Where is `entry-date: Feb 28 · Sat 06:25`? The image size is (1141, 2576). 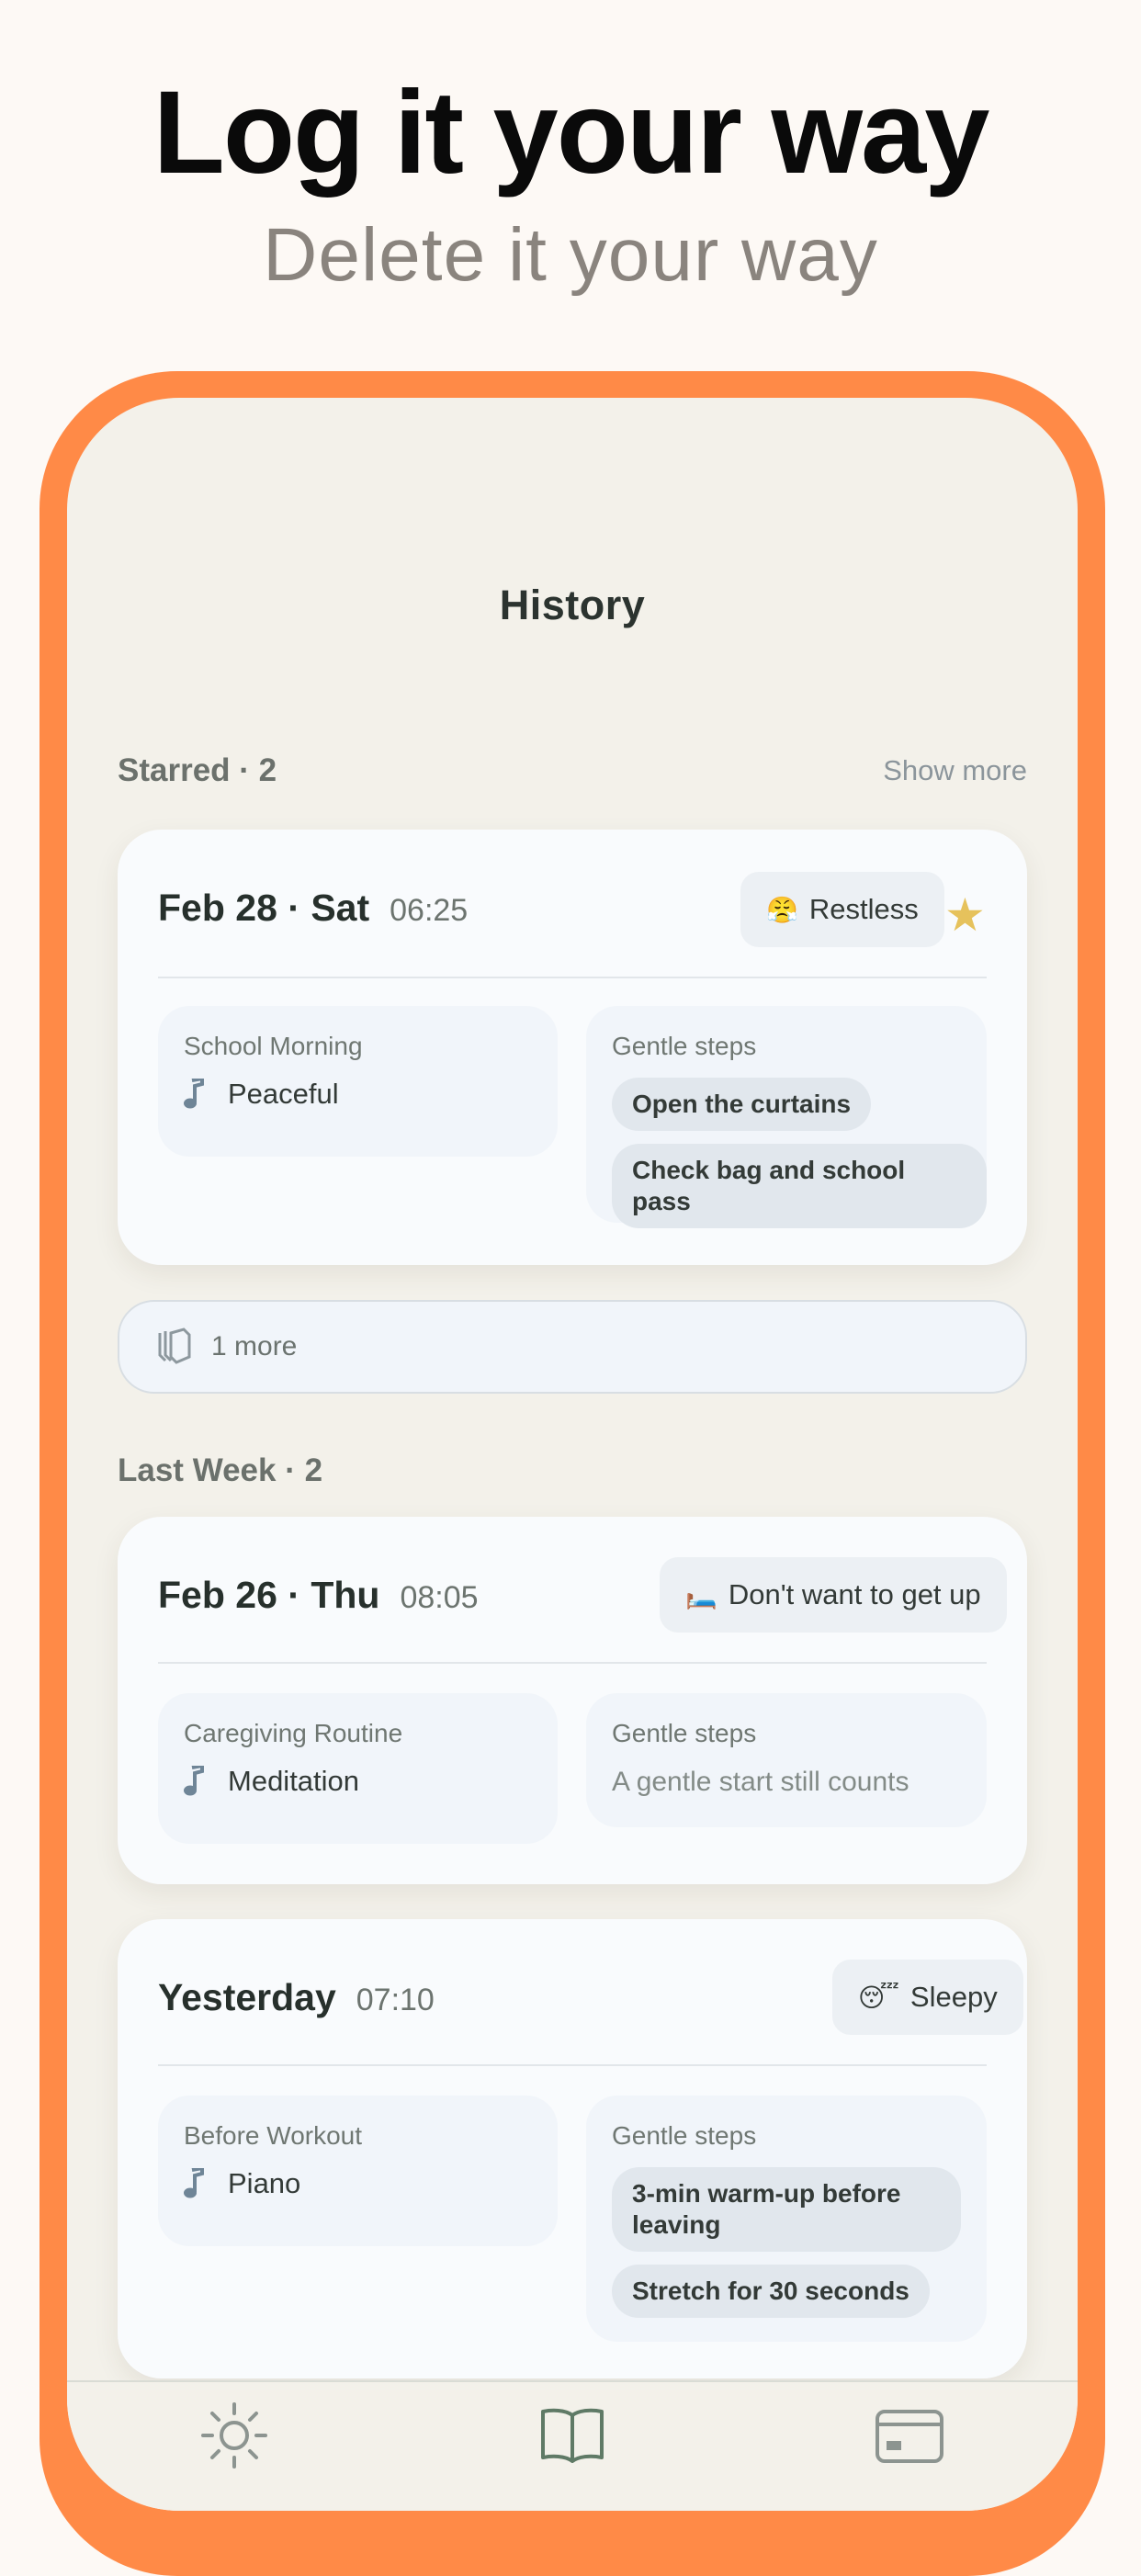
entry-date: Feb 28 · Sat 06:25 is located at coordinates (313, 908).